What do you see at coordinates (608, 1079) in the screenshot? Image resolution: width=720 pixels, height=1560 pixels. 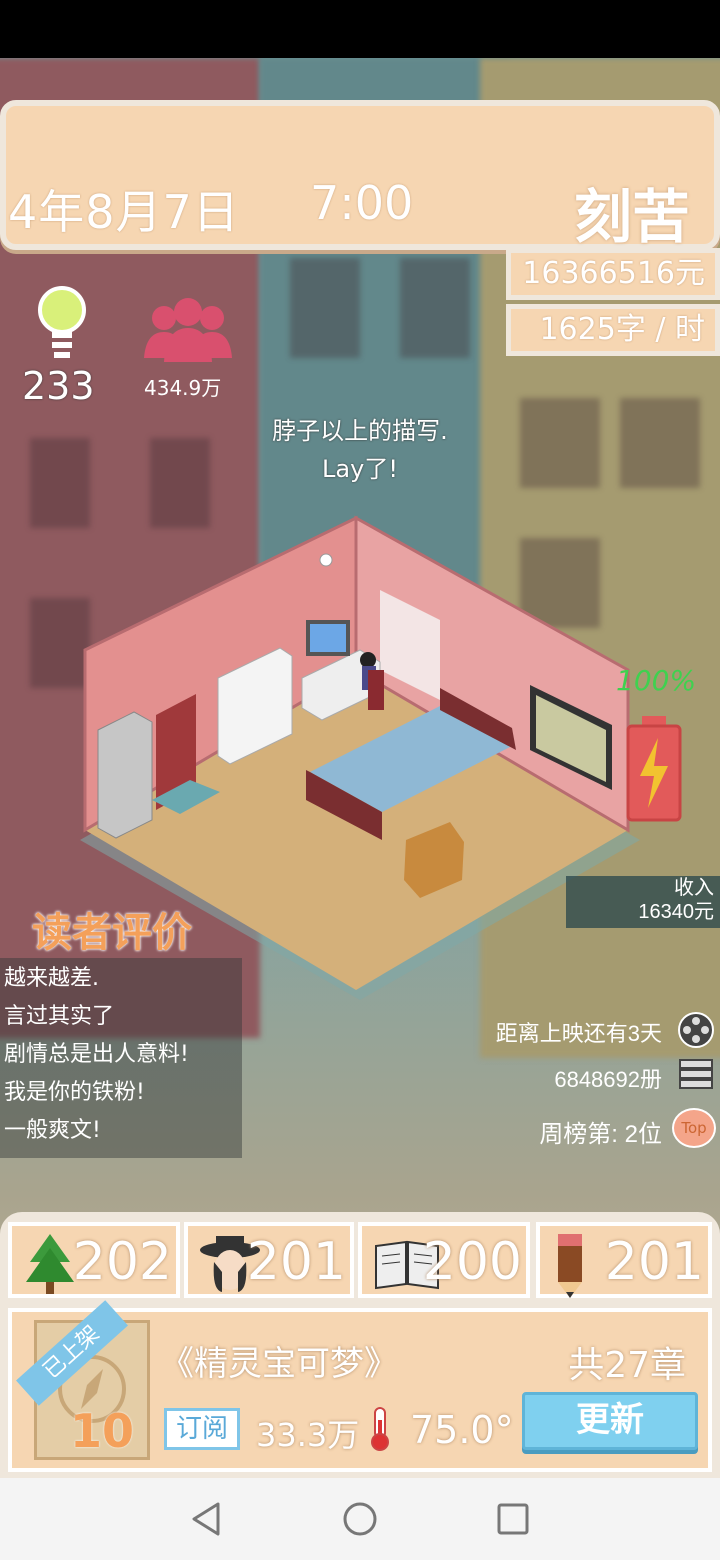 I see `copies-sold: 6848692册` at bounding box center [608, 1079].